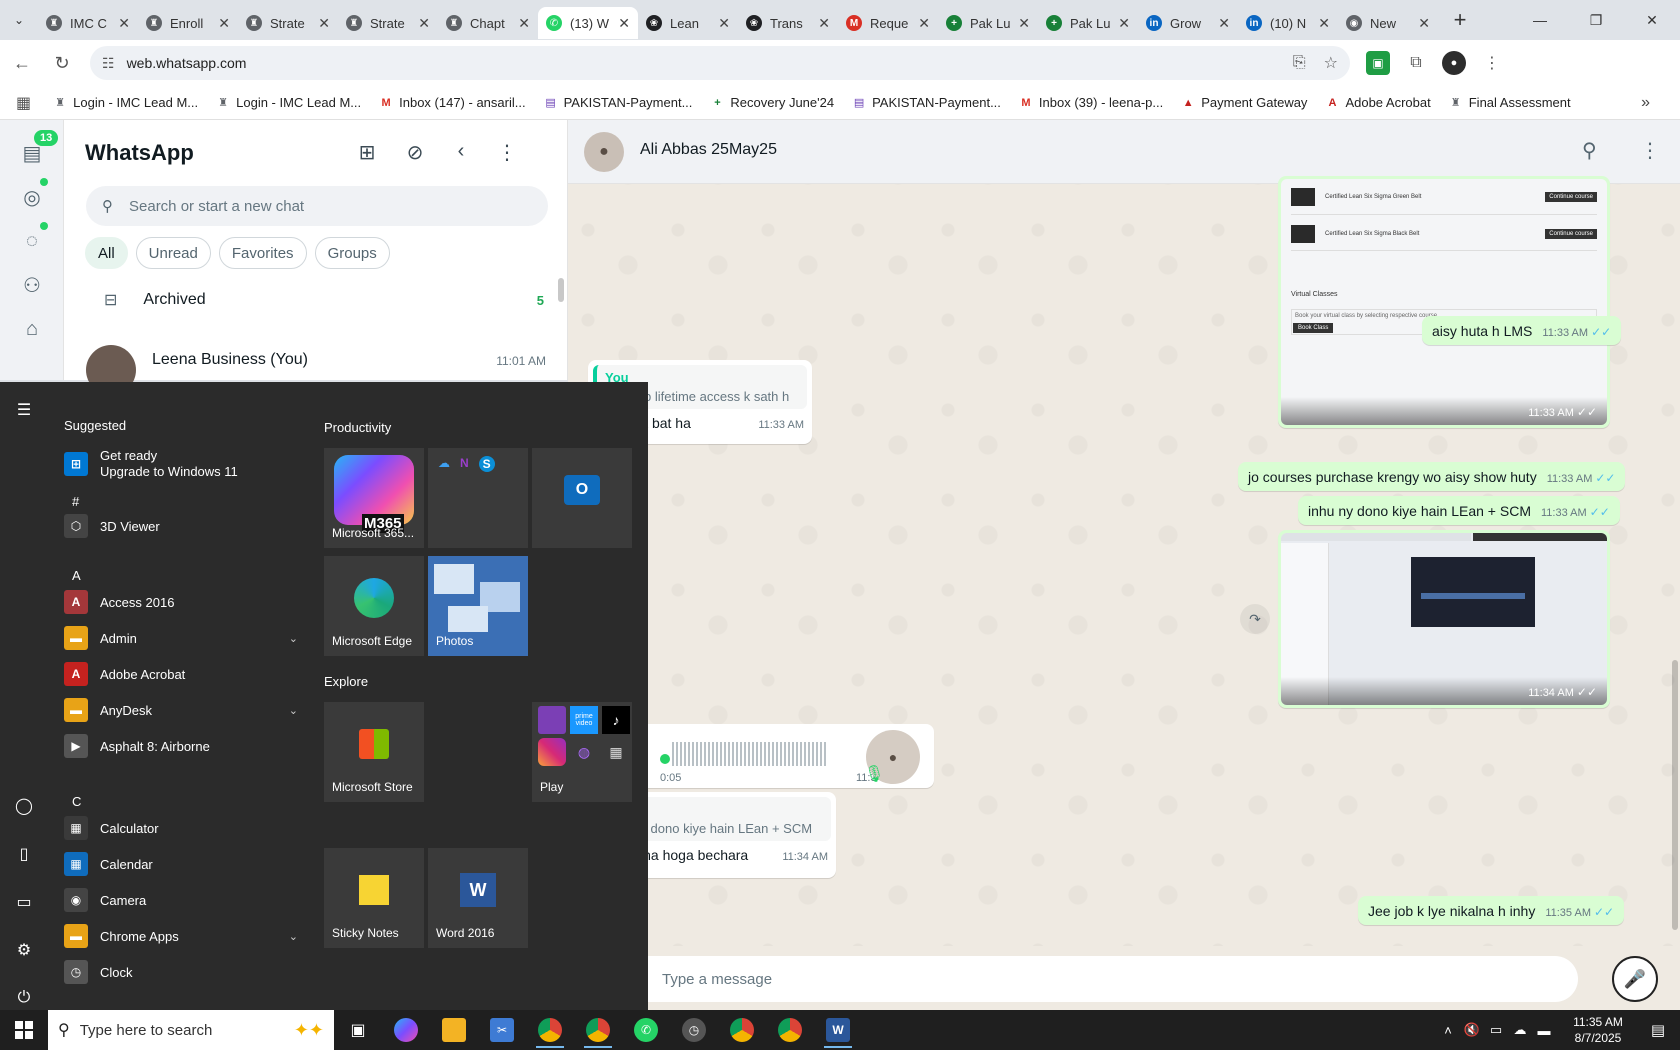 This screenshot has width=1680, height=1050. Describe the element at coordinates (24, 806) in the screenshot. I see `user-icon: ◯` at that location.